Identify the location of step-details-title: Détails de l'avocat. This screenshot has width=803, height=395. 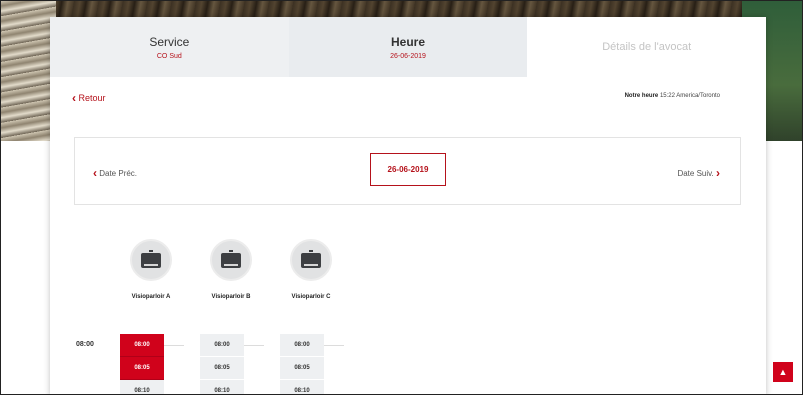
(647, 47).